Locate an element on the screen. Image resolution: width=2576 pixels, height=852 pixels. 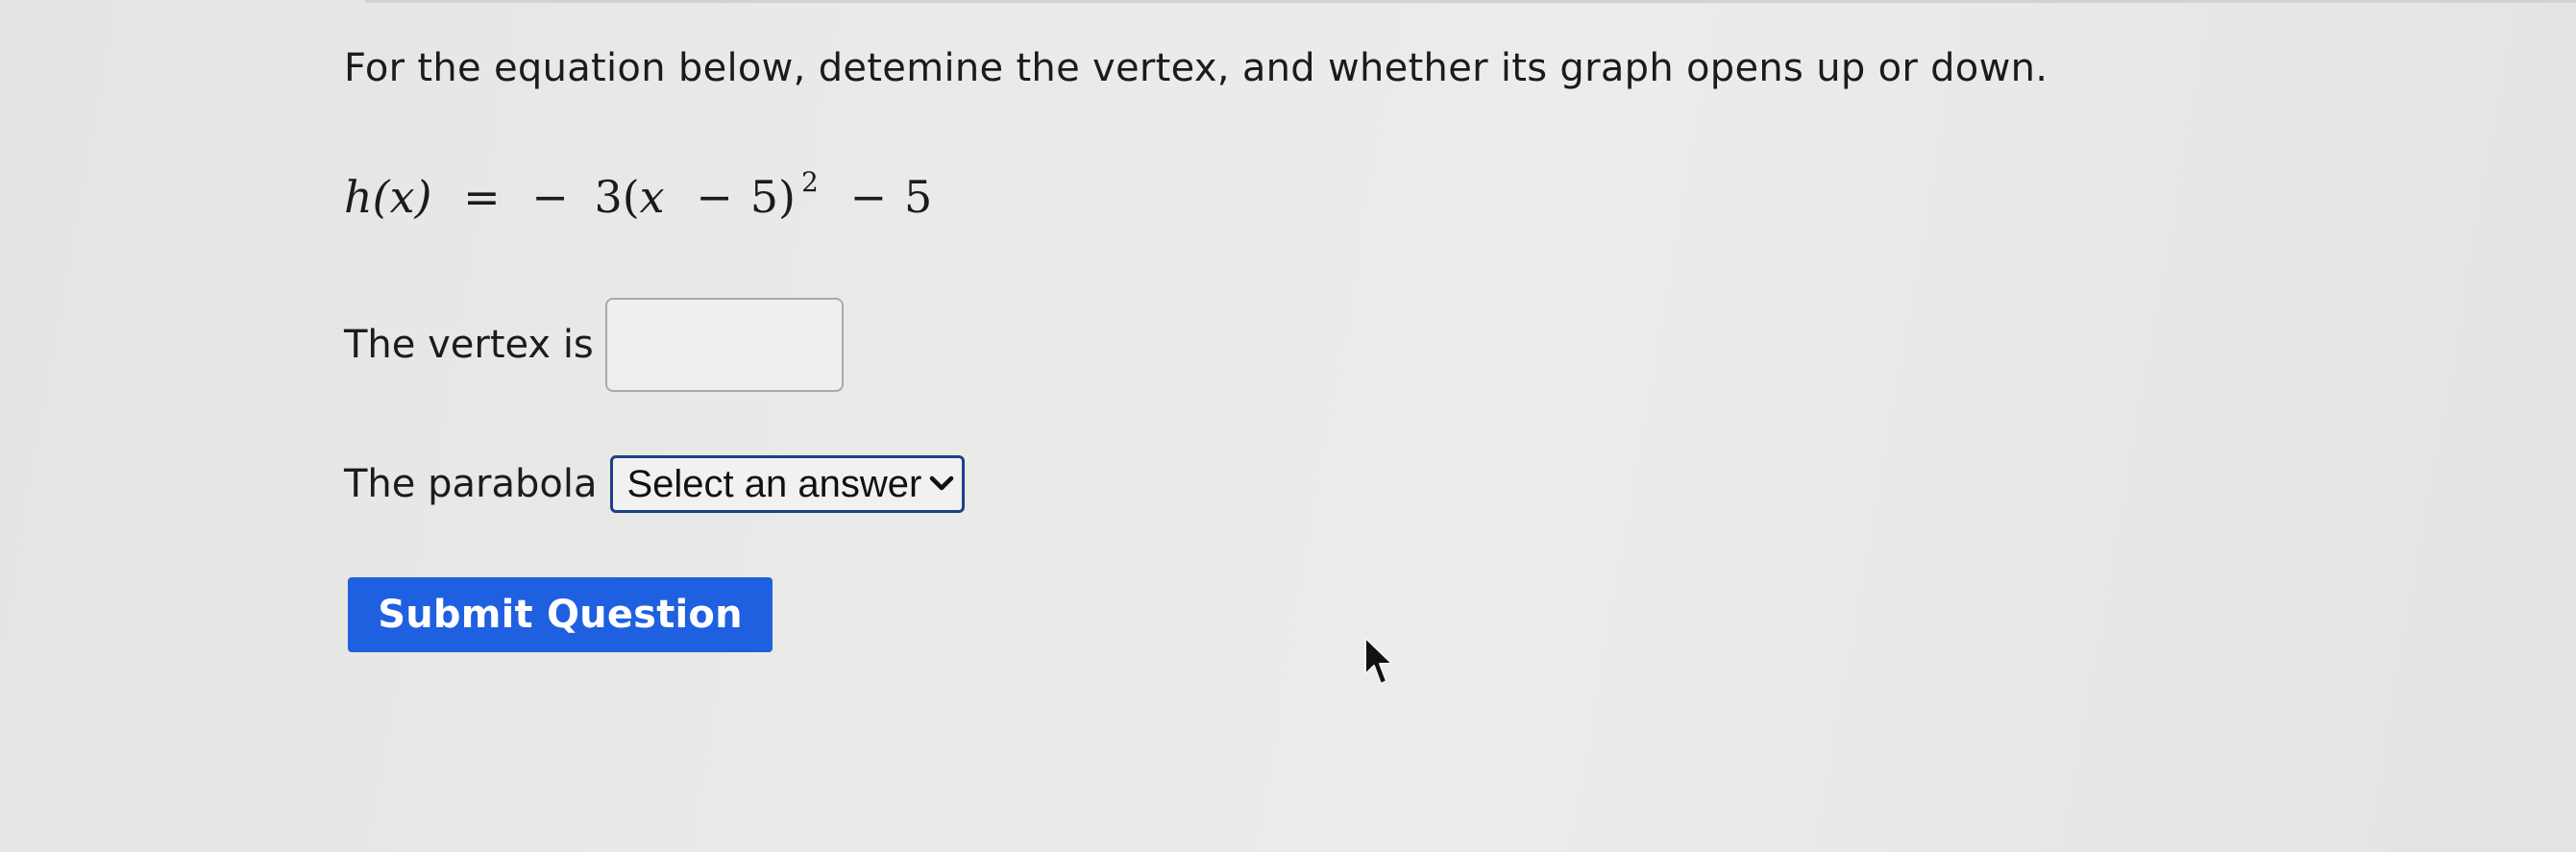
vertex-label: The vertex is is located at coordinates (469, 345).